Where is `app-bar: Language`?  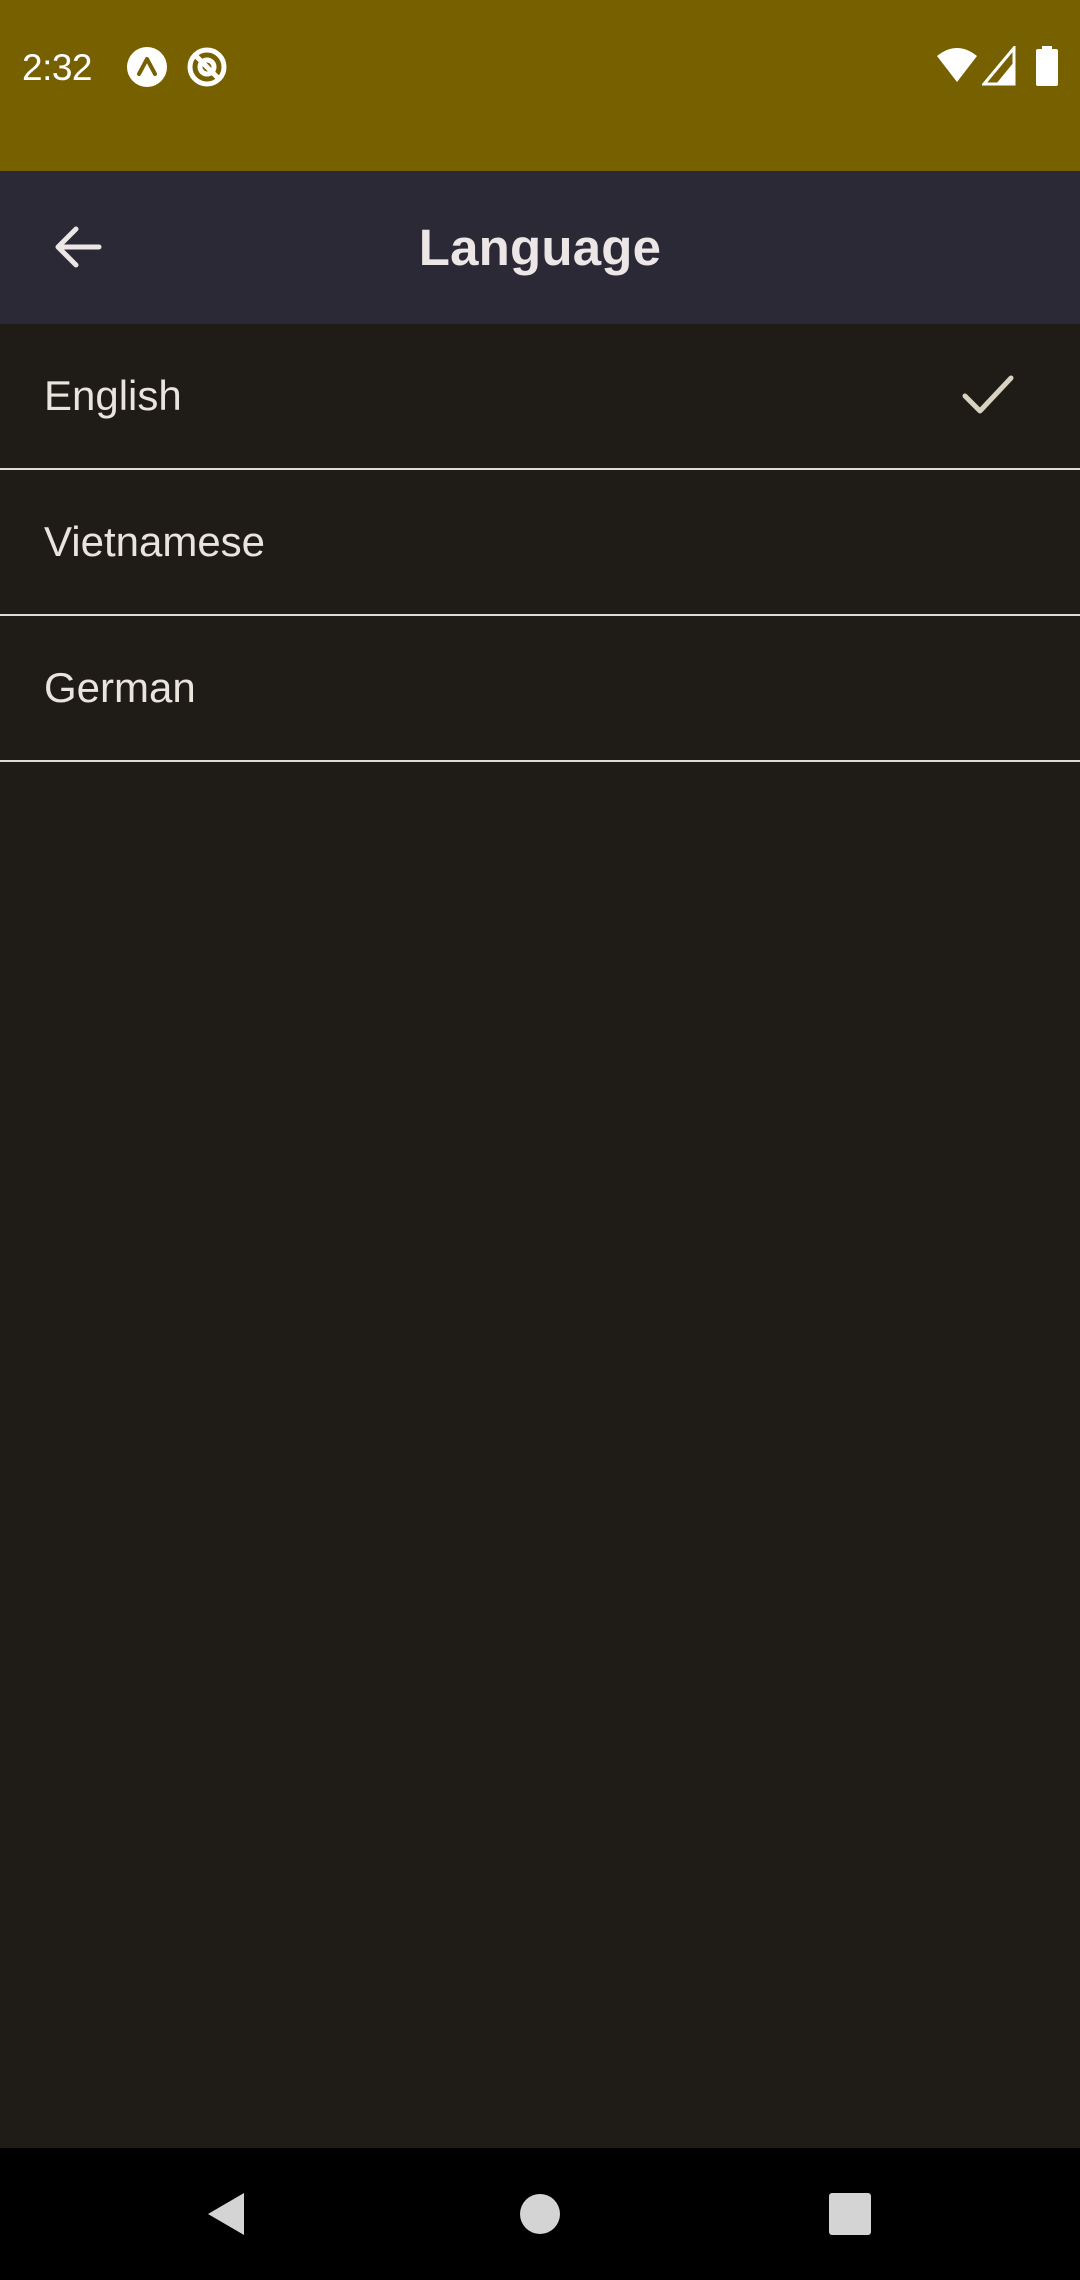
app-bar: Language is located at coordinates (540, 247).